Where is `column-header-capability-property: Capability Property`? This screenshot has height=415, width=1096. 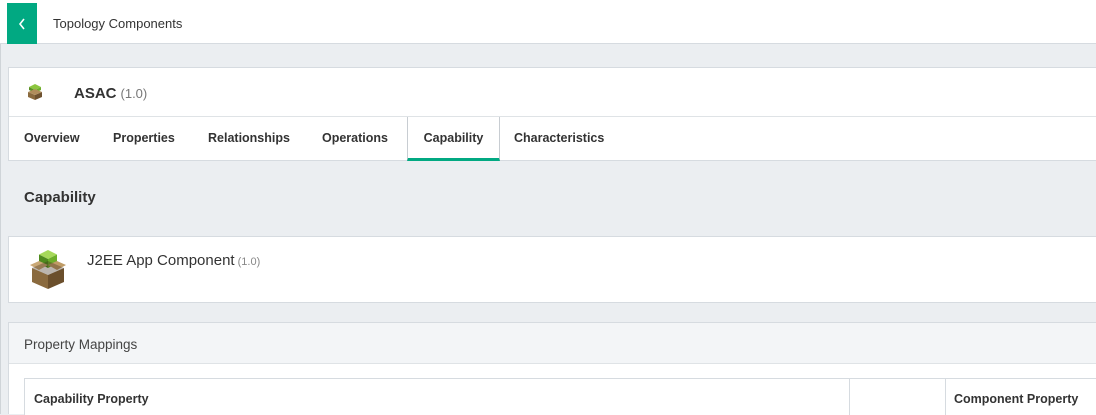 column-header-capability-property: Capability Property is located at coordinates (91, 399).